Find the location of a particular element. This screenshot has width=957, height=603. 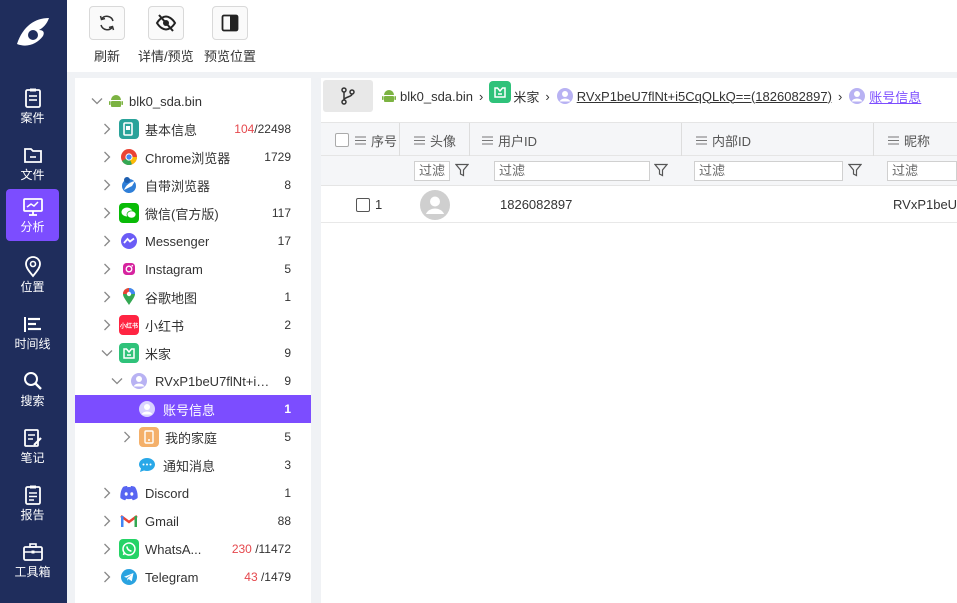

instagram-icon is located at coordinates (129, 269).